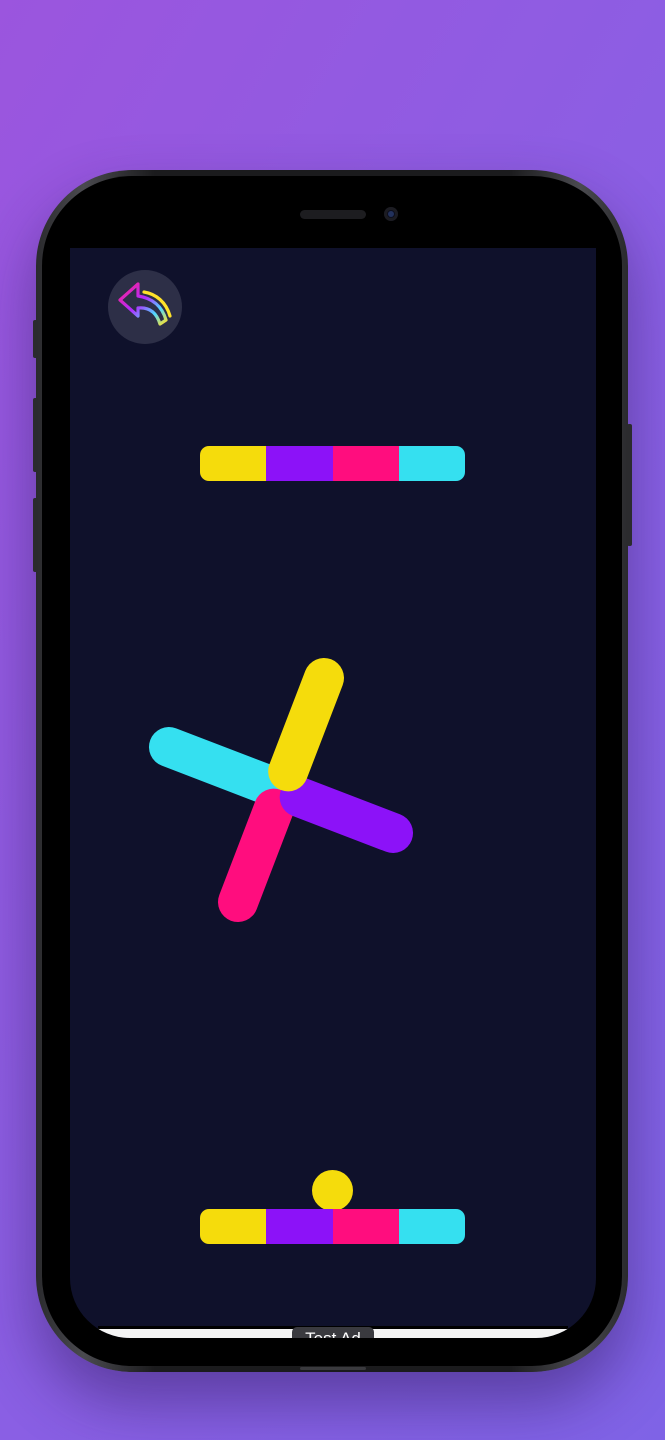  Describe the element at coordinates (333, 214) in the screenshot. I see `earpiece-speaker` at that location.